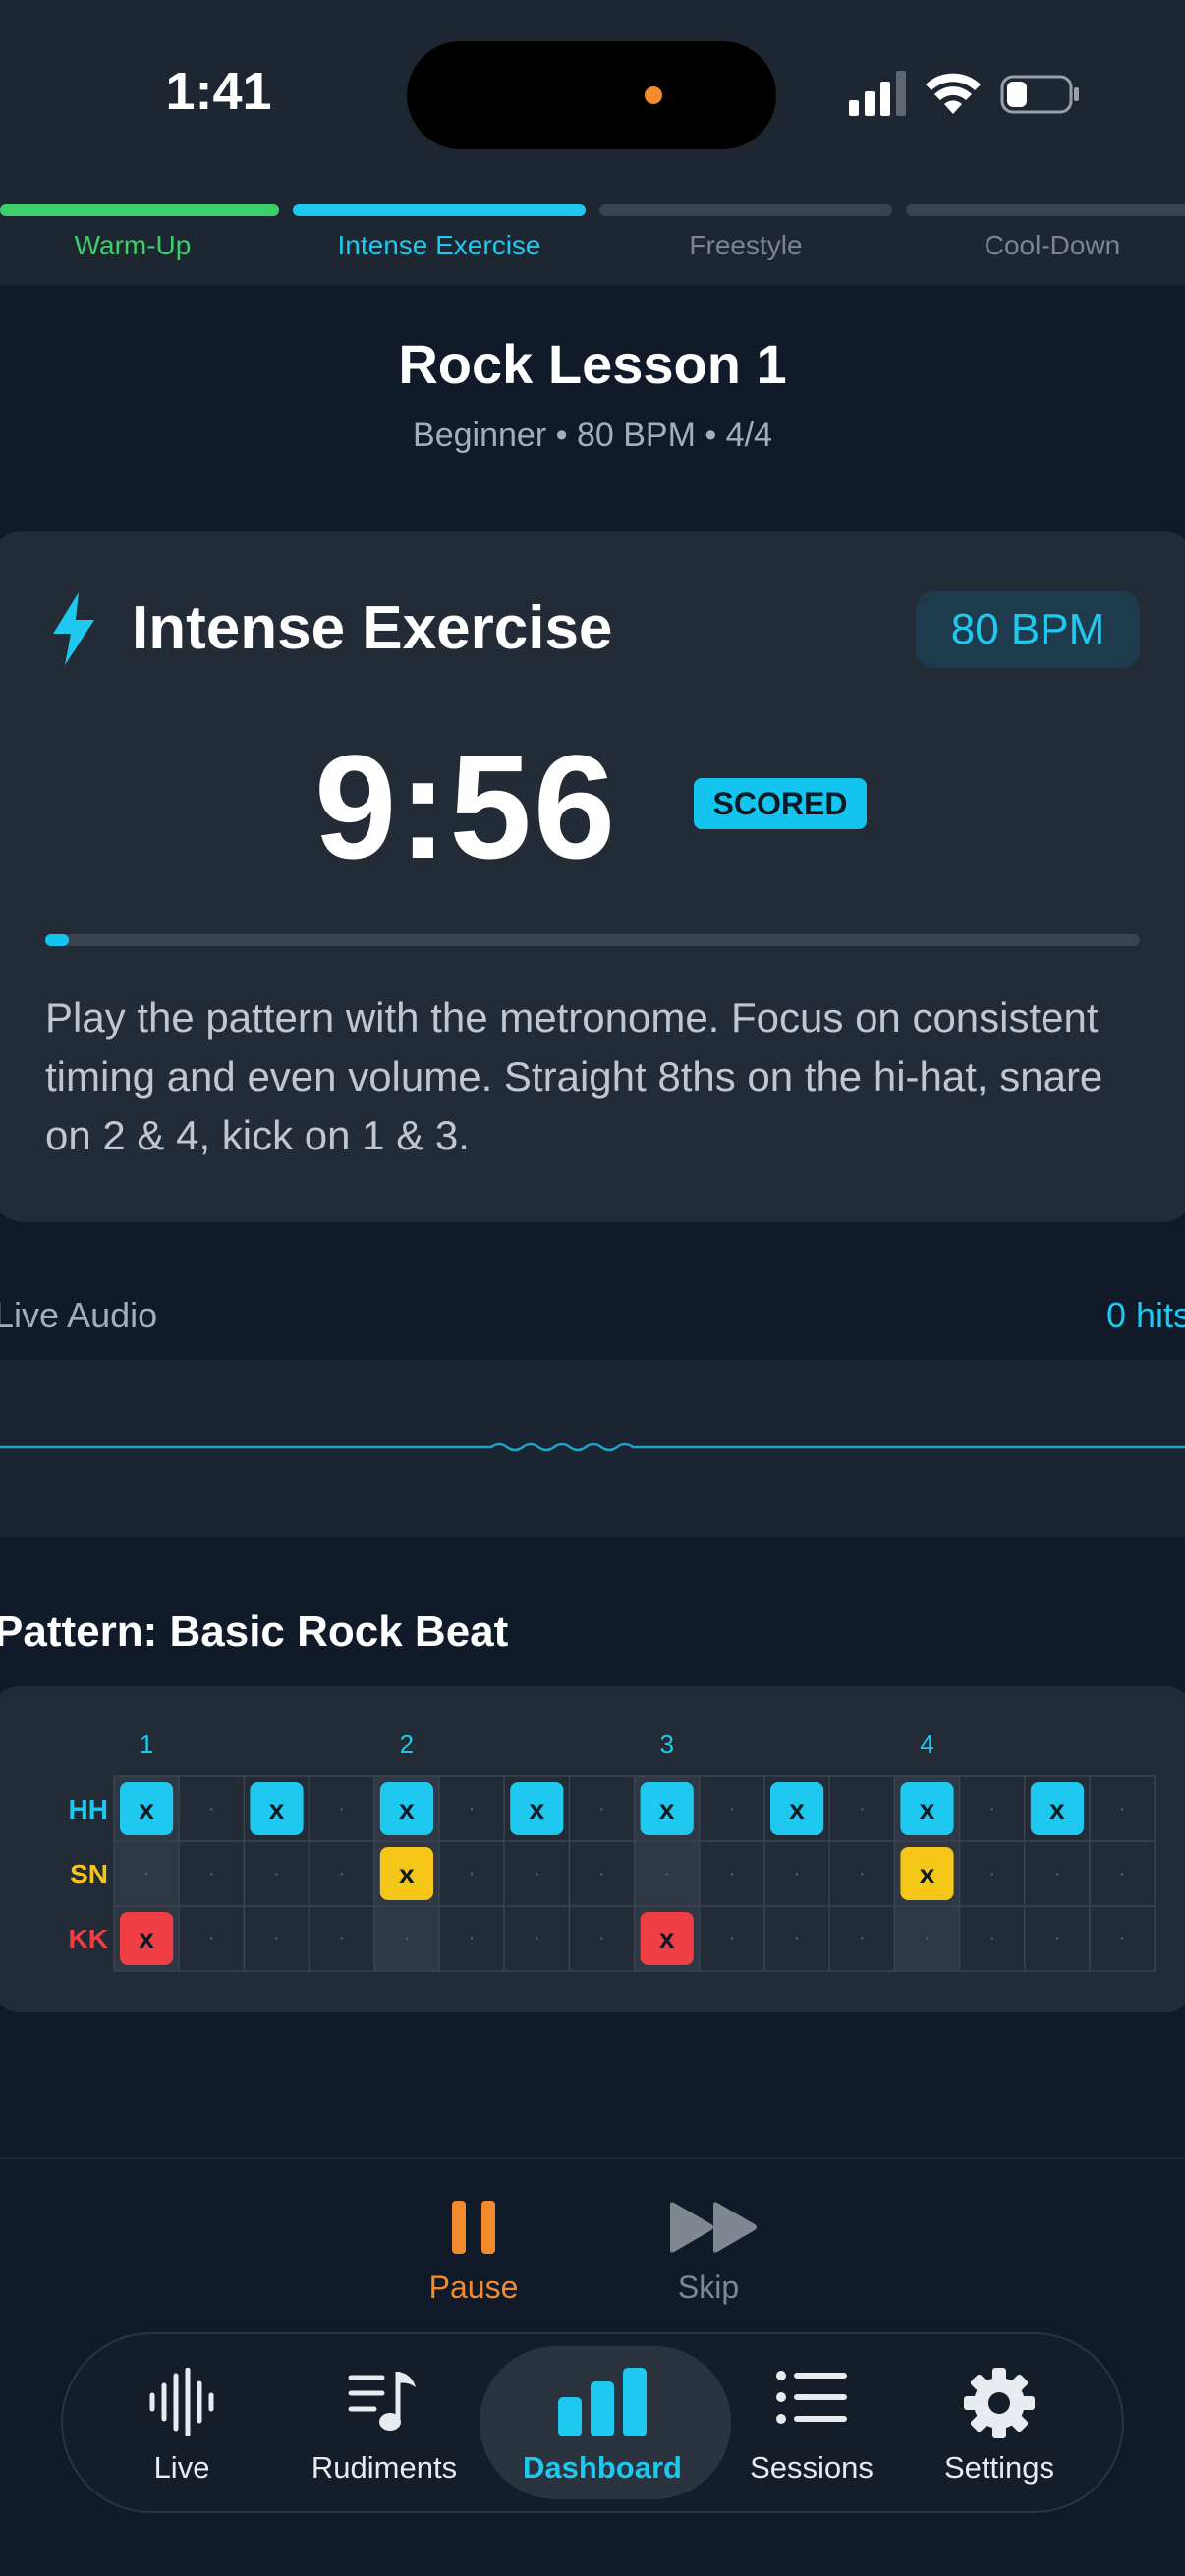 This screenshot has width=1185, height=2576. I want to click on phase-label-freestyle: Freestyle, so click(746, 245).